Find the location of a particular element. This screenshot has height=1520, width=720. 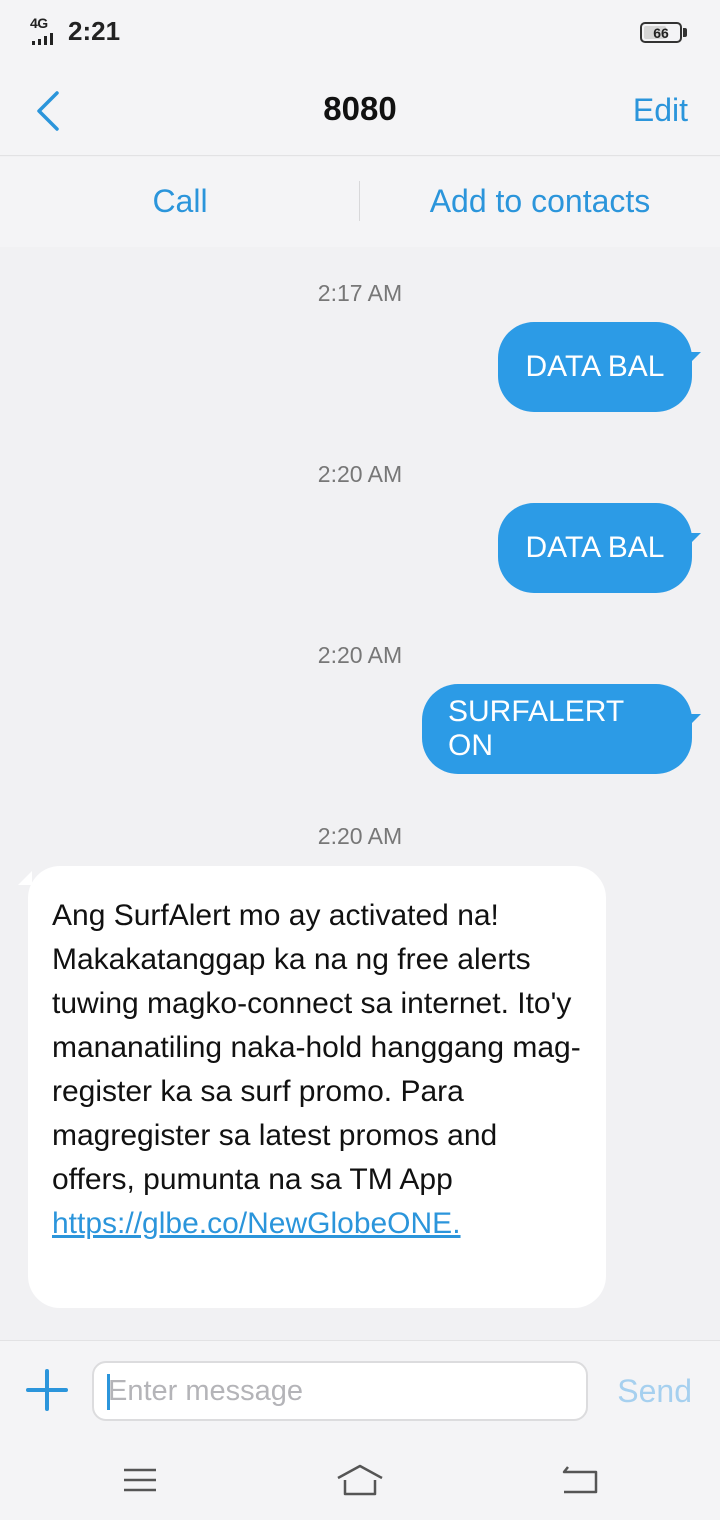

system-nav-bar is located at coordinates (360, 1480).